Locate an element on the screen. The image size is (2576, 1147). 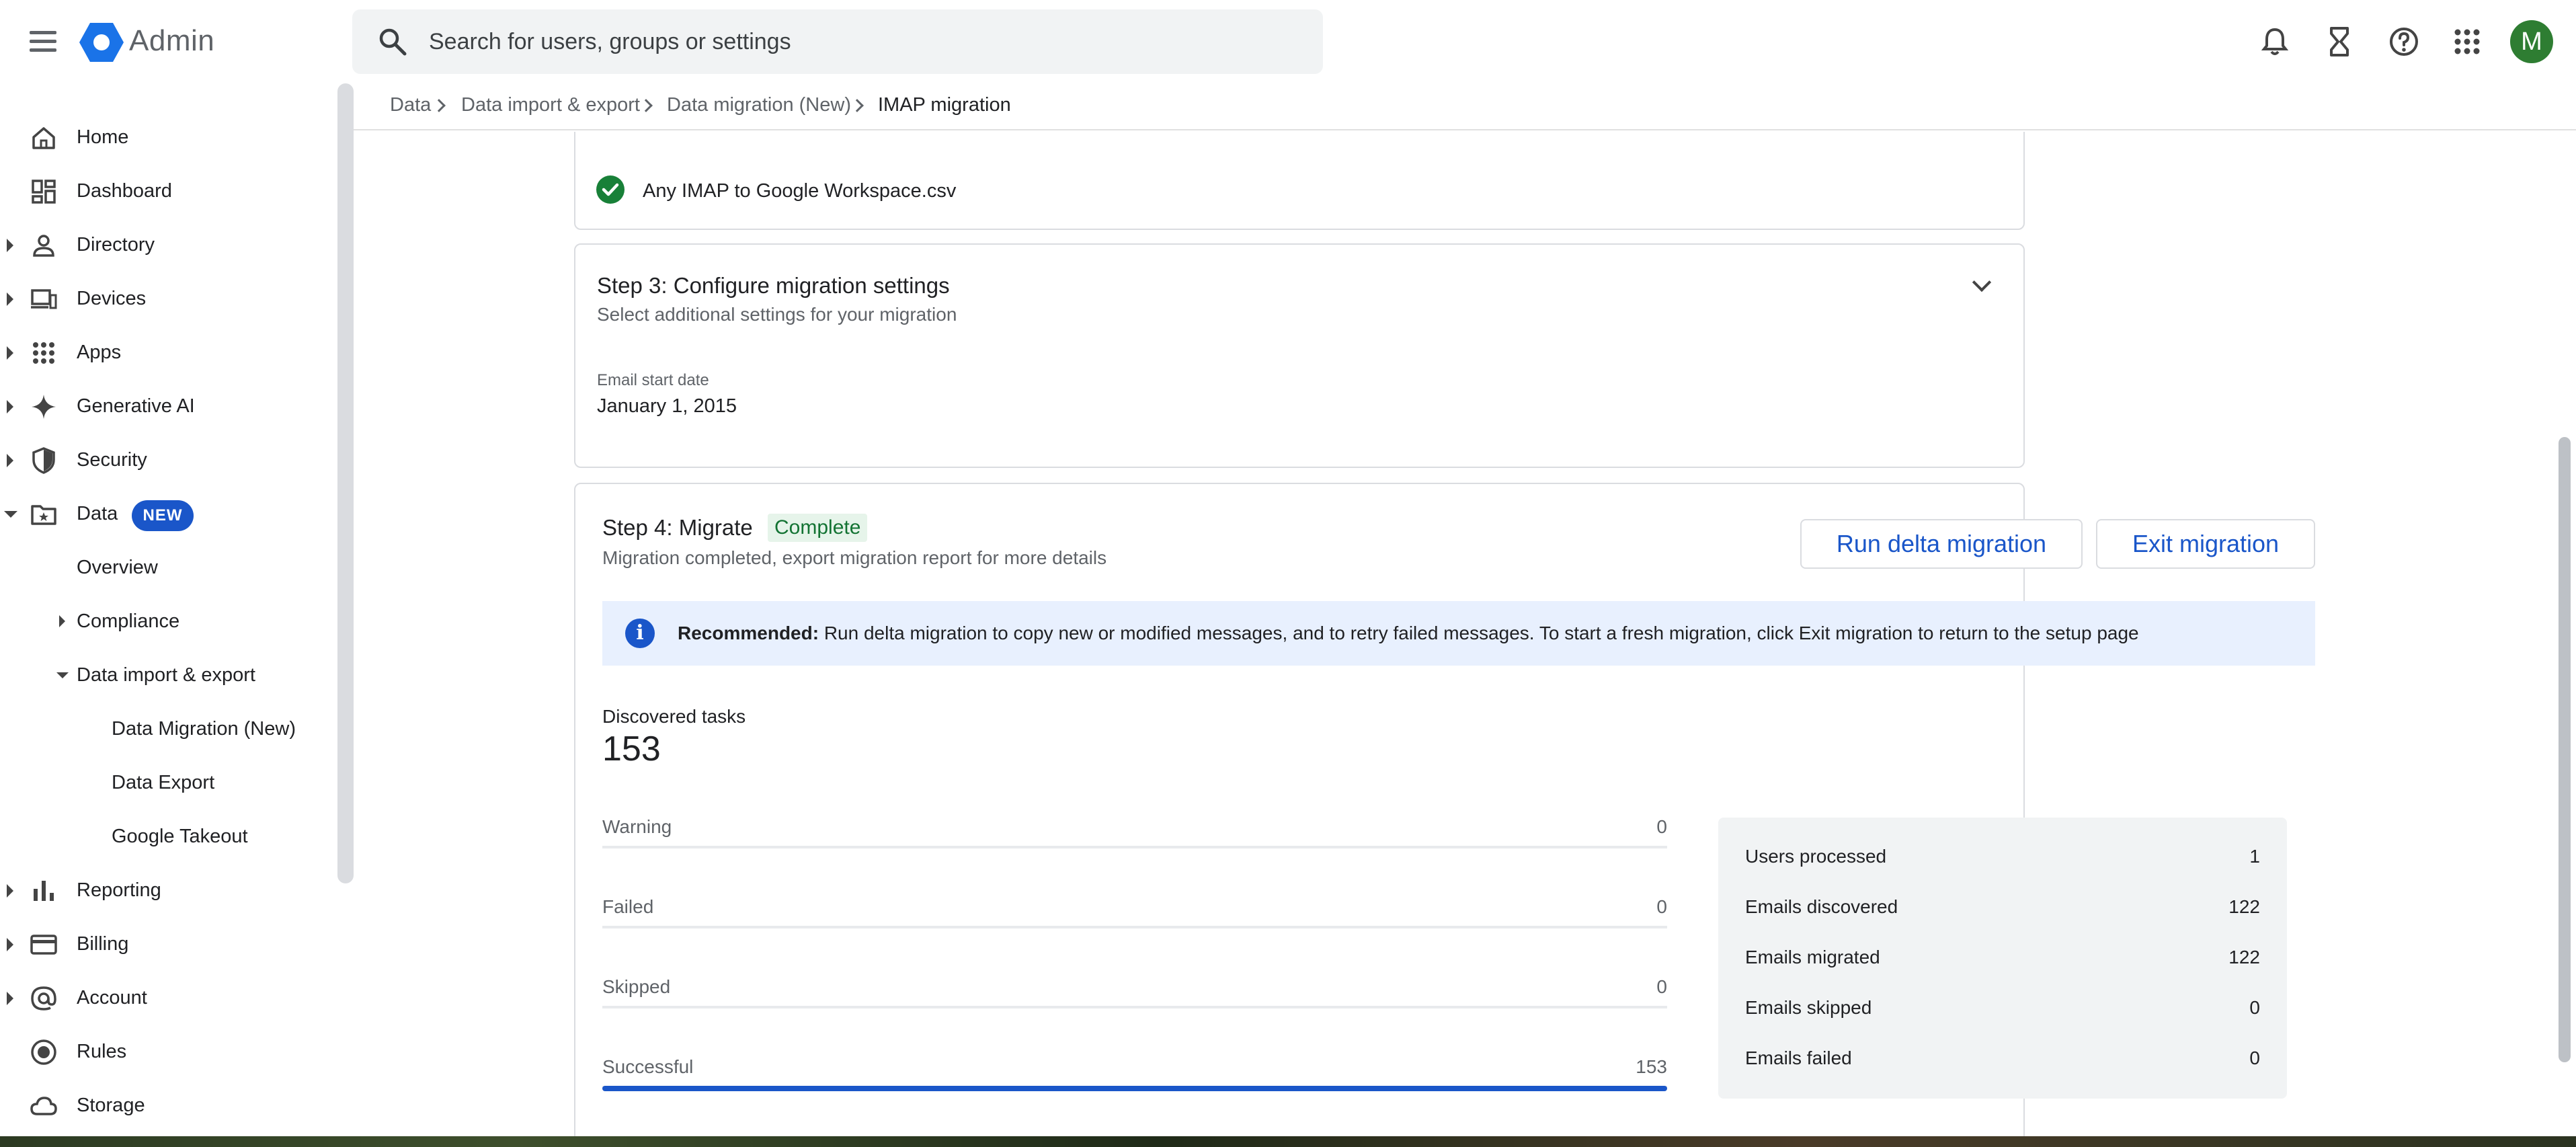
chevron-down-icon is located at coordinates (1982, 282).